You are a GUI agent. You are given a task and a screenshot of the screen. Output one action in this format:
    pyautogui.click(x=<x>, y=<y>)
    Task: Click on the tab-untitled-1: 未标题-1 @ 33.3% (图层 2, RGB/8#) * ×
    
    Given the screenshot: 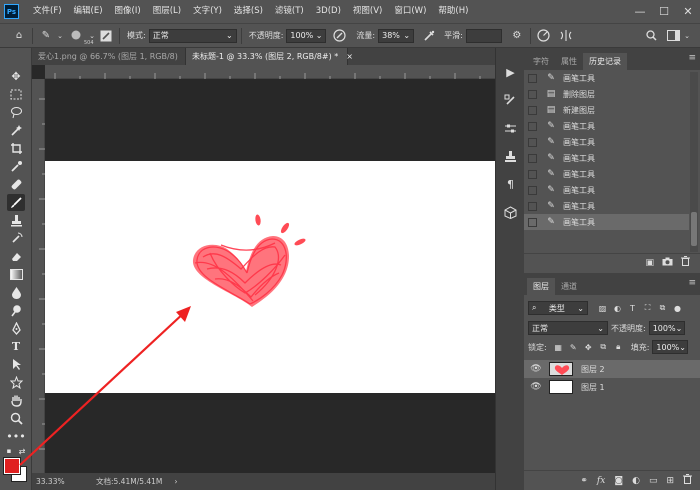 What is the action you would take?
    pyautogui.click(x=269, y=56)
    